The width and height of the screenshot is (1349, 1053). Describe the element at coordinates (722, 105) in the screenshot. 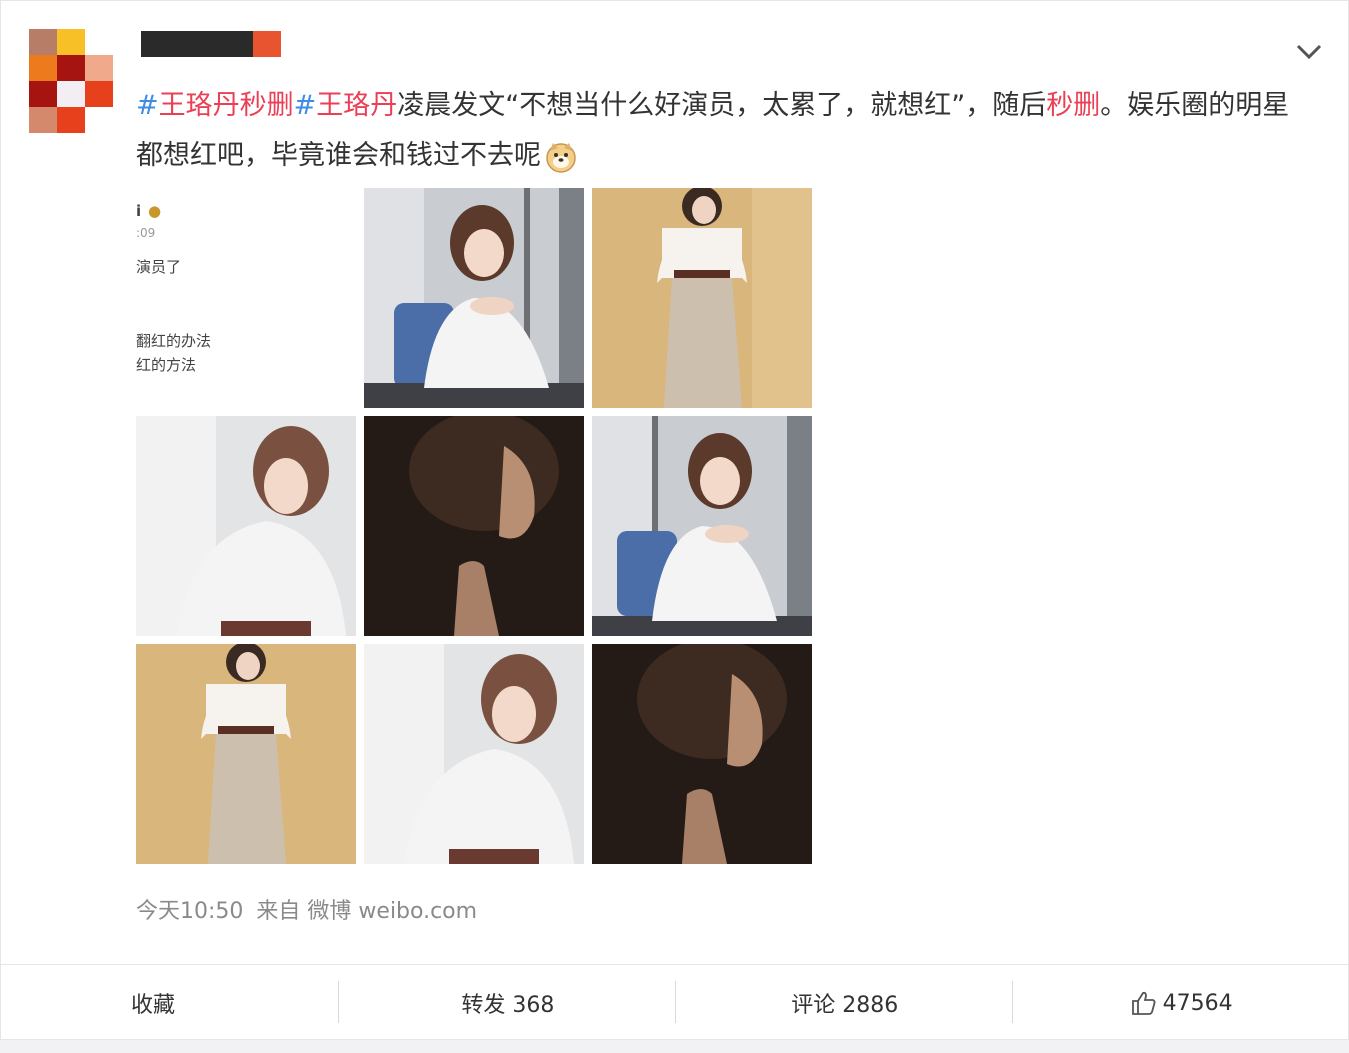

I see `post-text-segment: 凌晨发文“不想当什么好演员，太累了，就想红”，随后` at that location.